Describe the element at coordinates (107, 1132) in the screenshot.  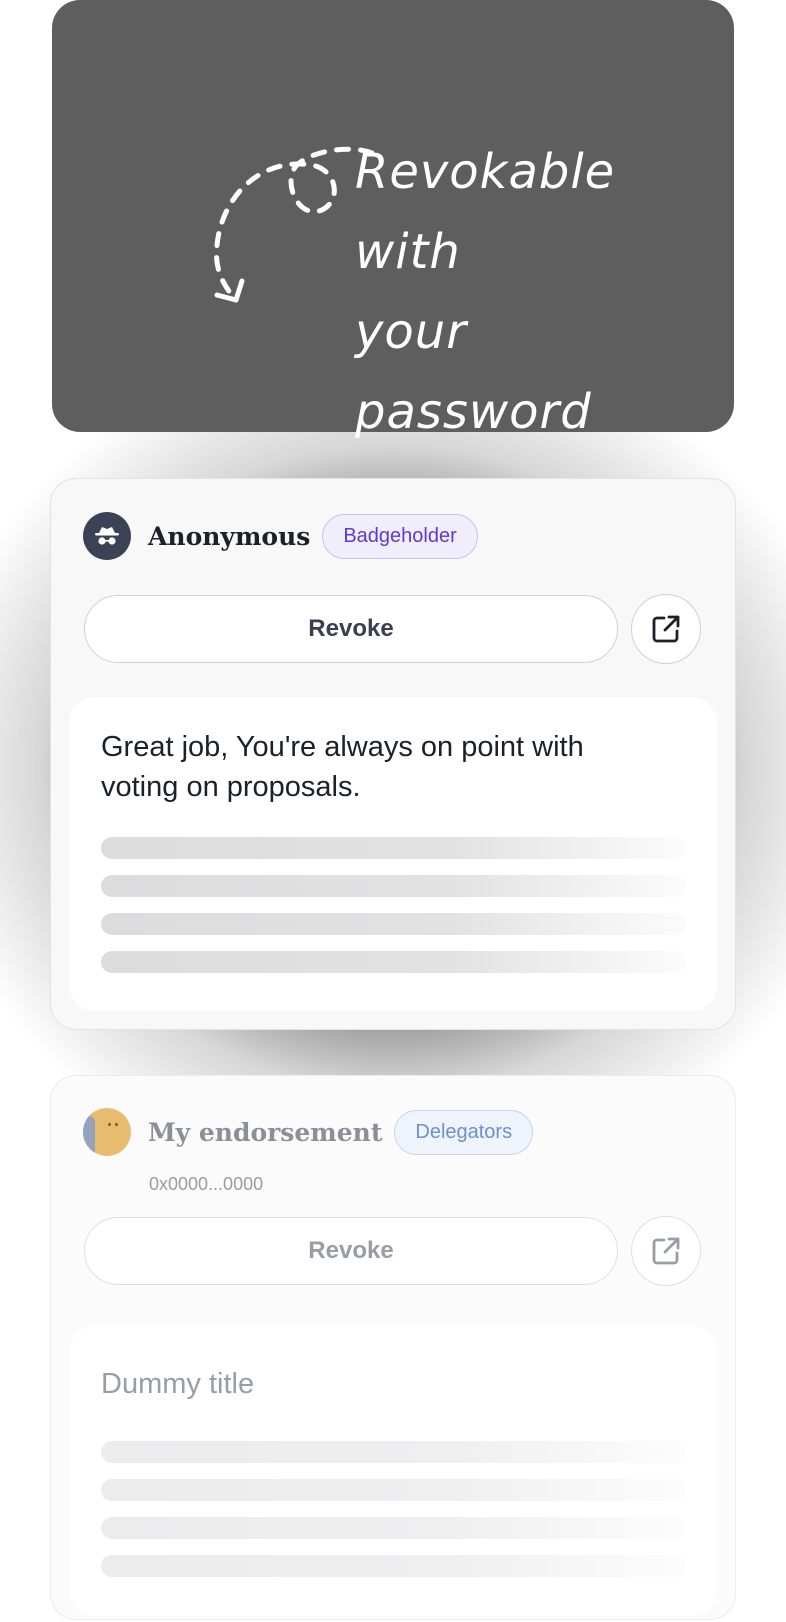
I see `avatar` at that location.